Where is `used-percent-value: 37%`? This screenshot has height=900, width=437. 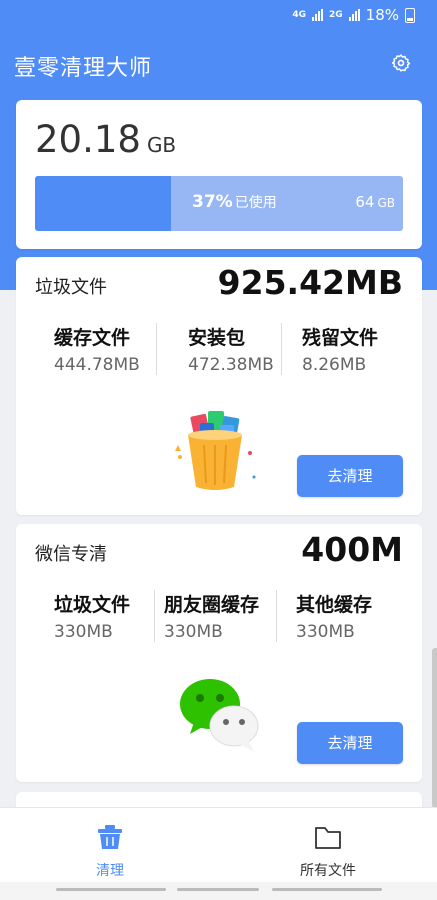
used-percent-value: 37% is located at coordinates (212, 202).